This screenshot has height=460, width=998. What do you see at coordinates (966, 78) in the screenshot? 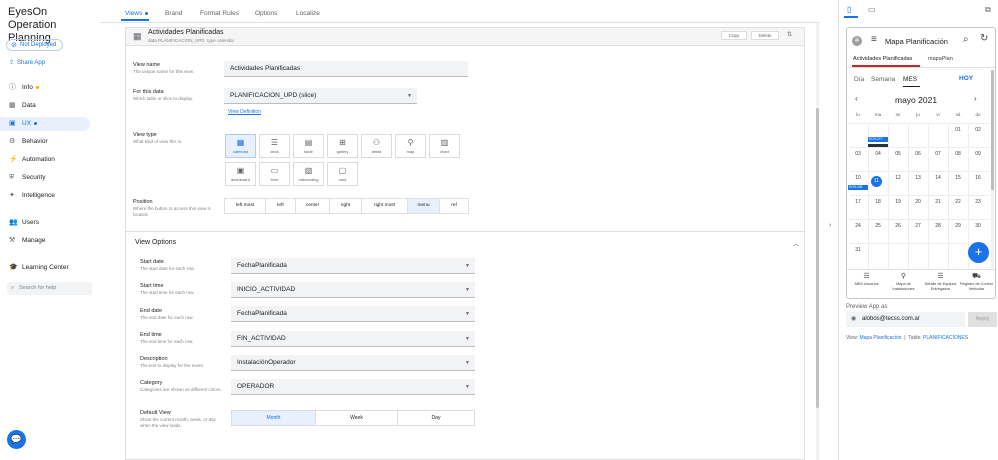
I see `today-button: HOY` at bounding box center [966, 78].